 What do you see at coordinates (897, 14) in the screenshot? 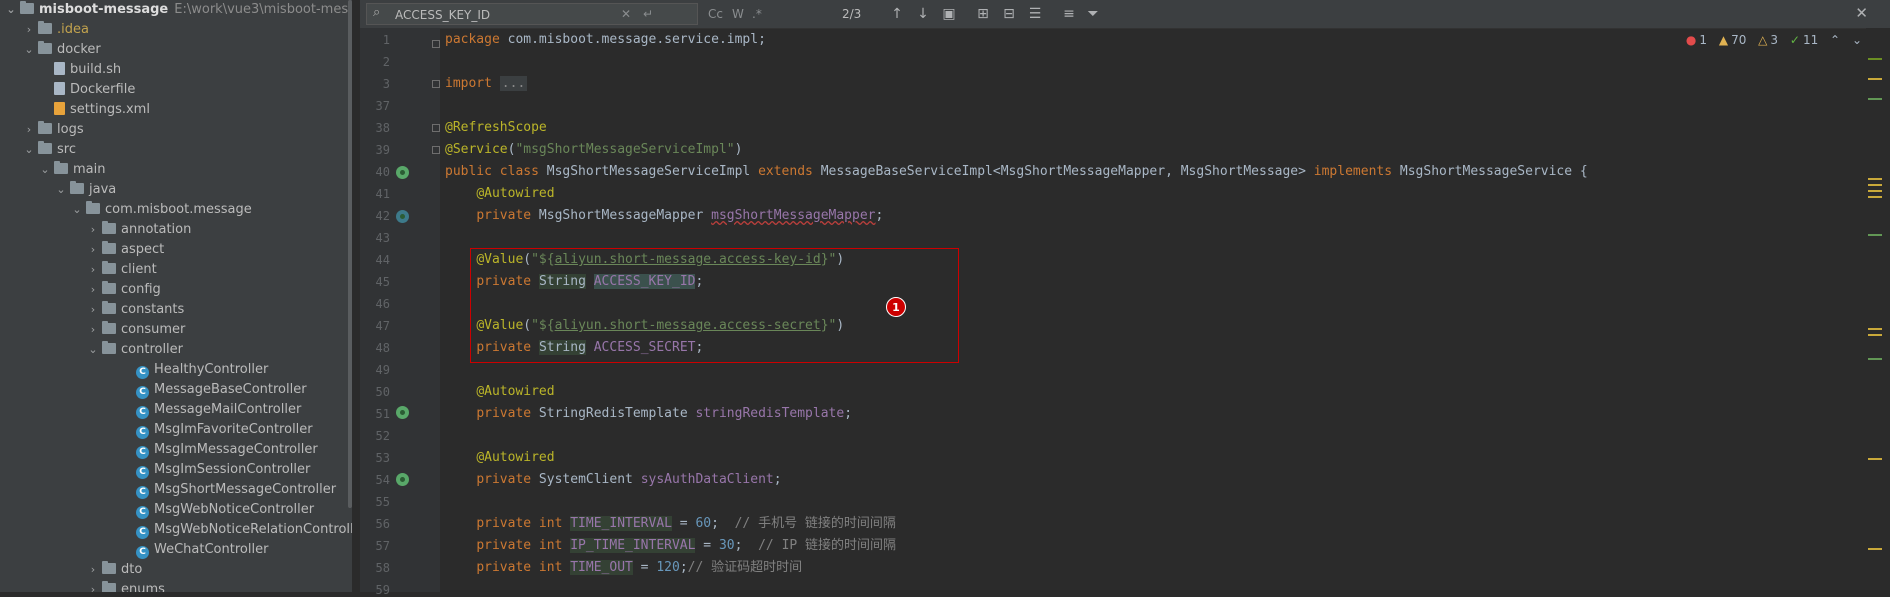
I see `arrow-up-icon: ↑` at bounding box center [897, 14].